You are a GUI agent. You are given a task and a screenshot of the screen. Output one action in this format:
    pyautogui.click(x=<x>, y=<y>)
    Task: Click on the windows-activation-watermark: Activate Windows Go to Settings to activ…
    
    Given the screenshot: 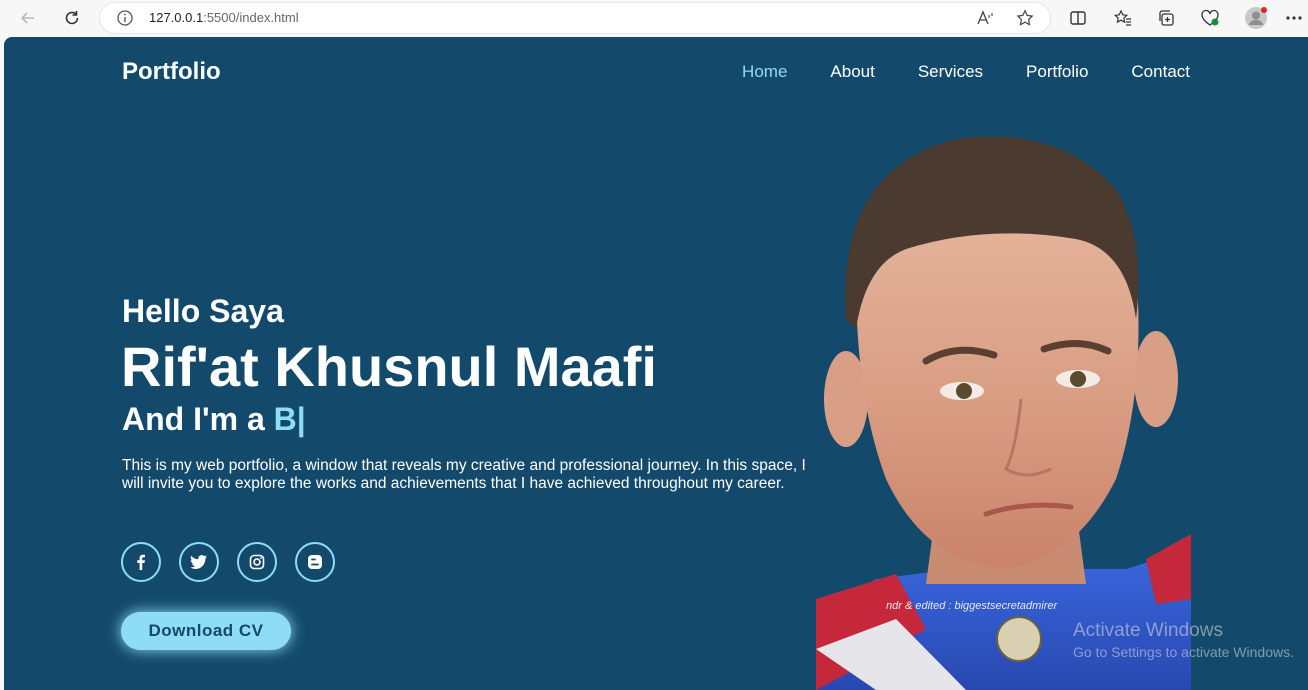 What is the action you would take?
    pyautogui.click(x=1183, y=640)
    